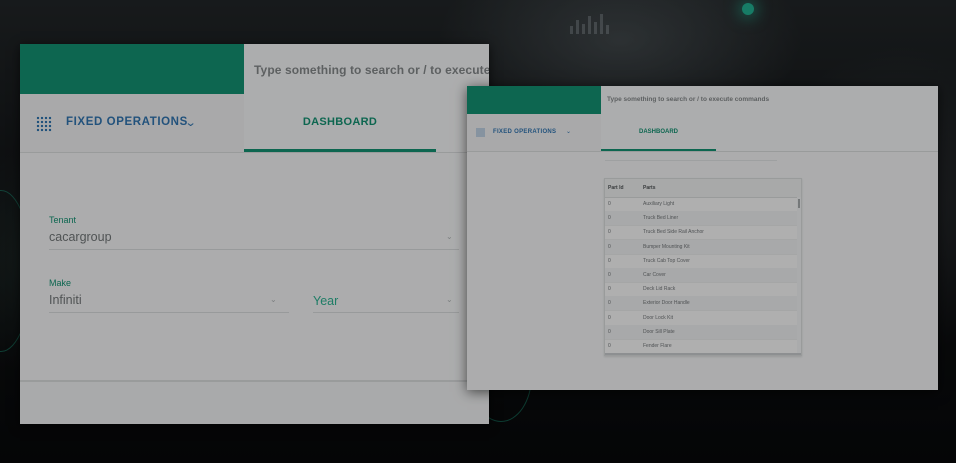 The image size is (956, 463). I want to click on part-name-cell: Auxiliary Light, so click(659, 204).